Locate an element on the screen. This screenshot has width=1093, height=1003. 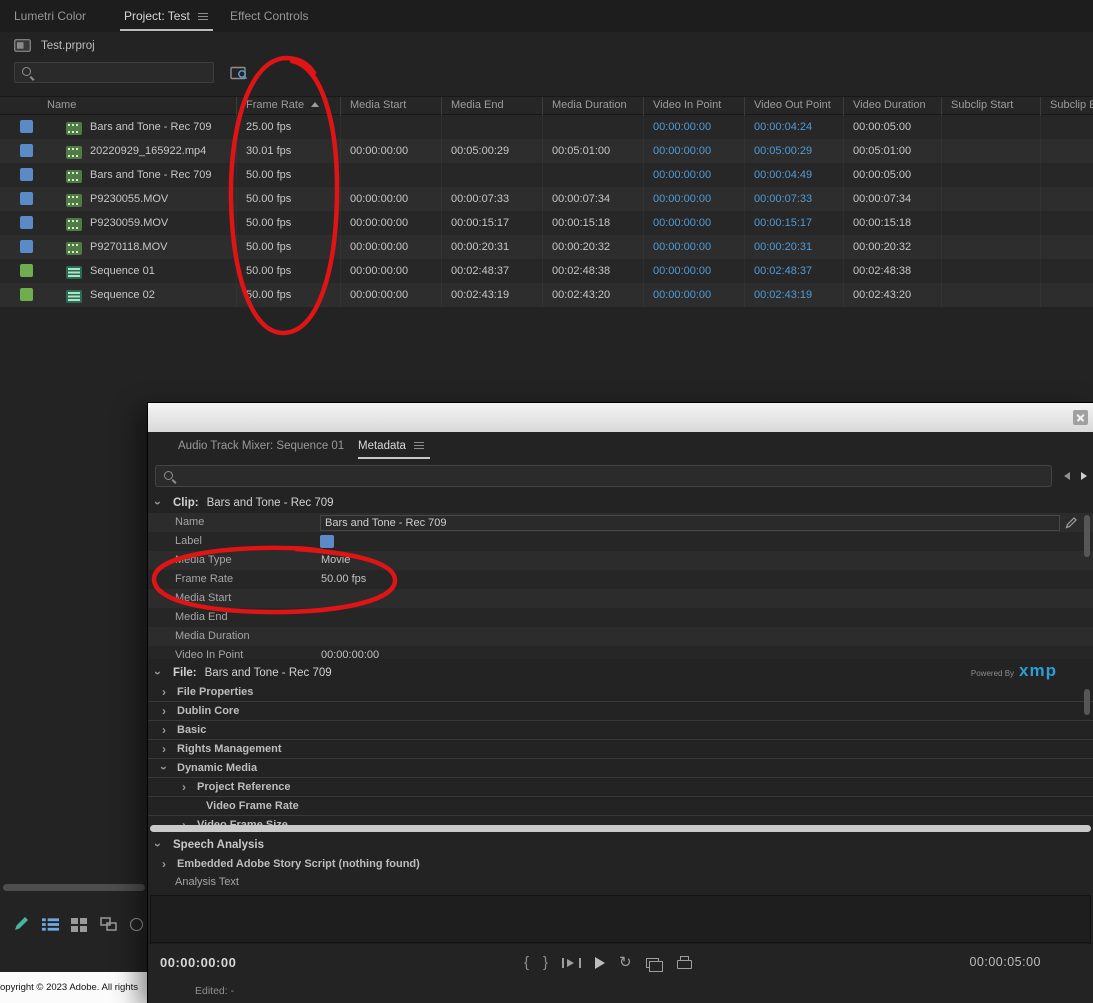
list-view-icon is located at coordinates (50, 924).